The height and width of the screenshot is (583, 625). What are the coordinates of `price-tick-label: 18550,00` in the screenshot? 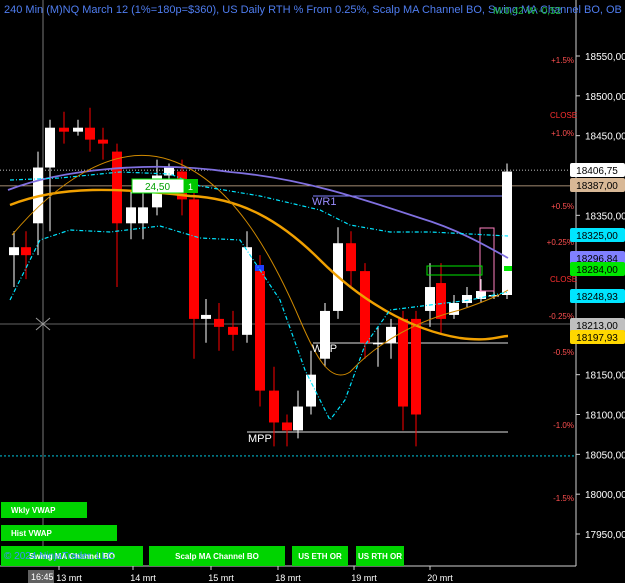 It's located at (605, 57).